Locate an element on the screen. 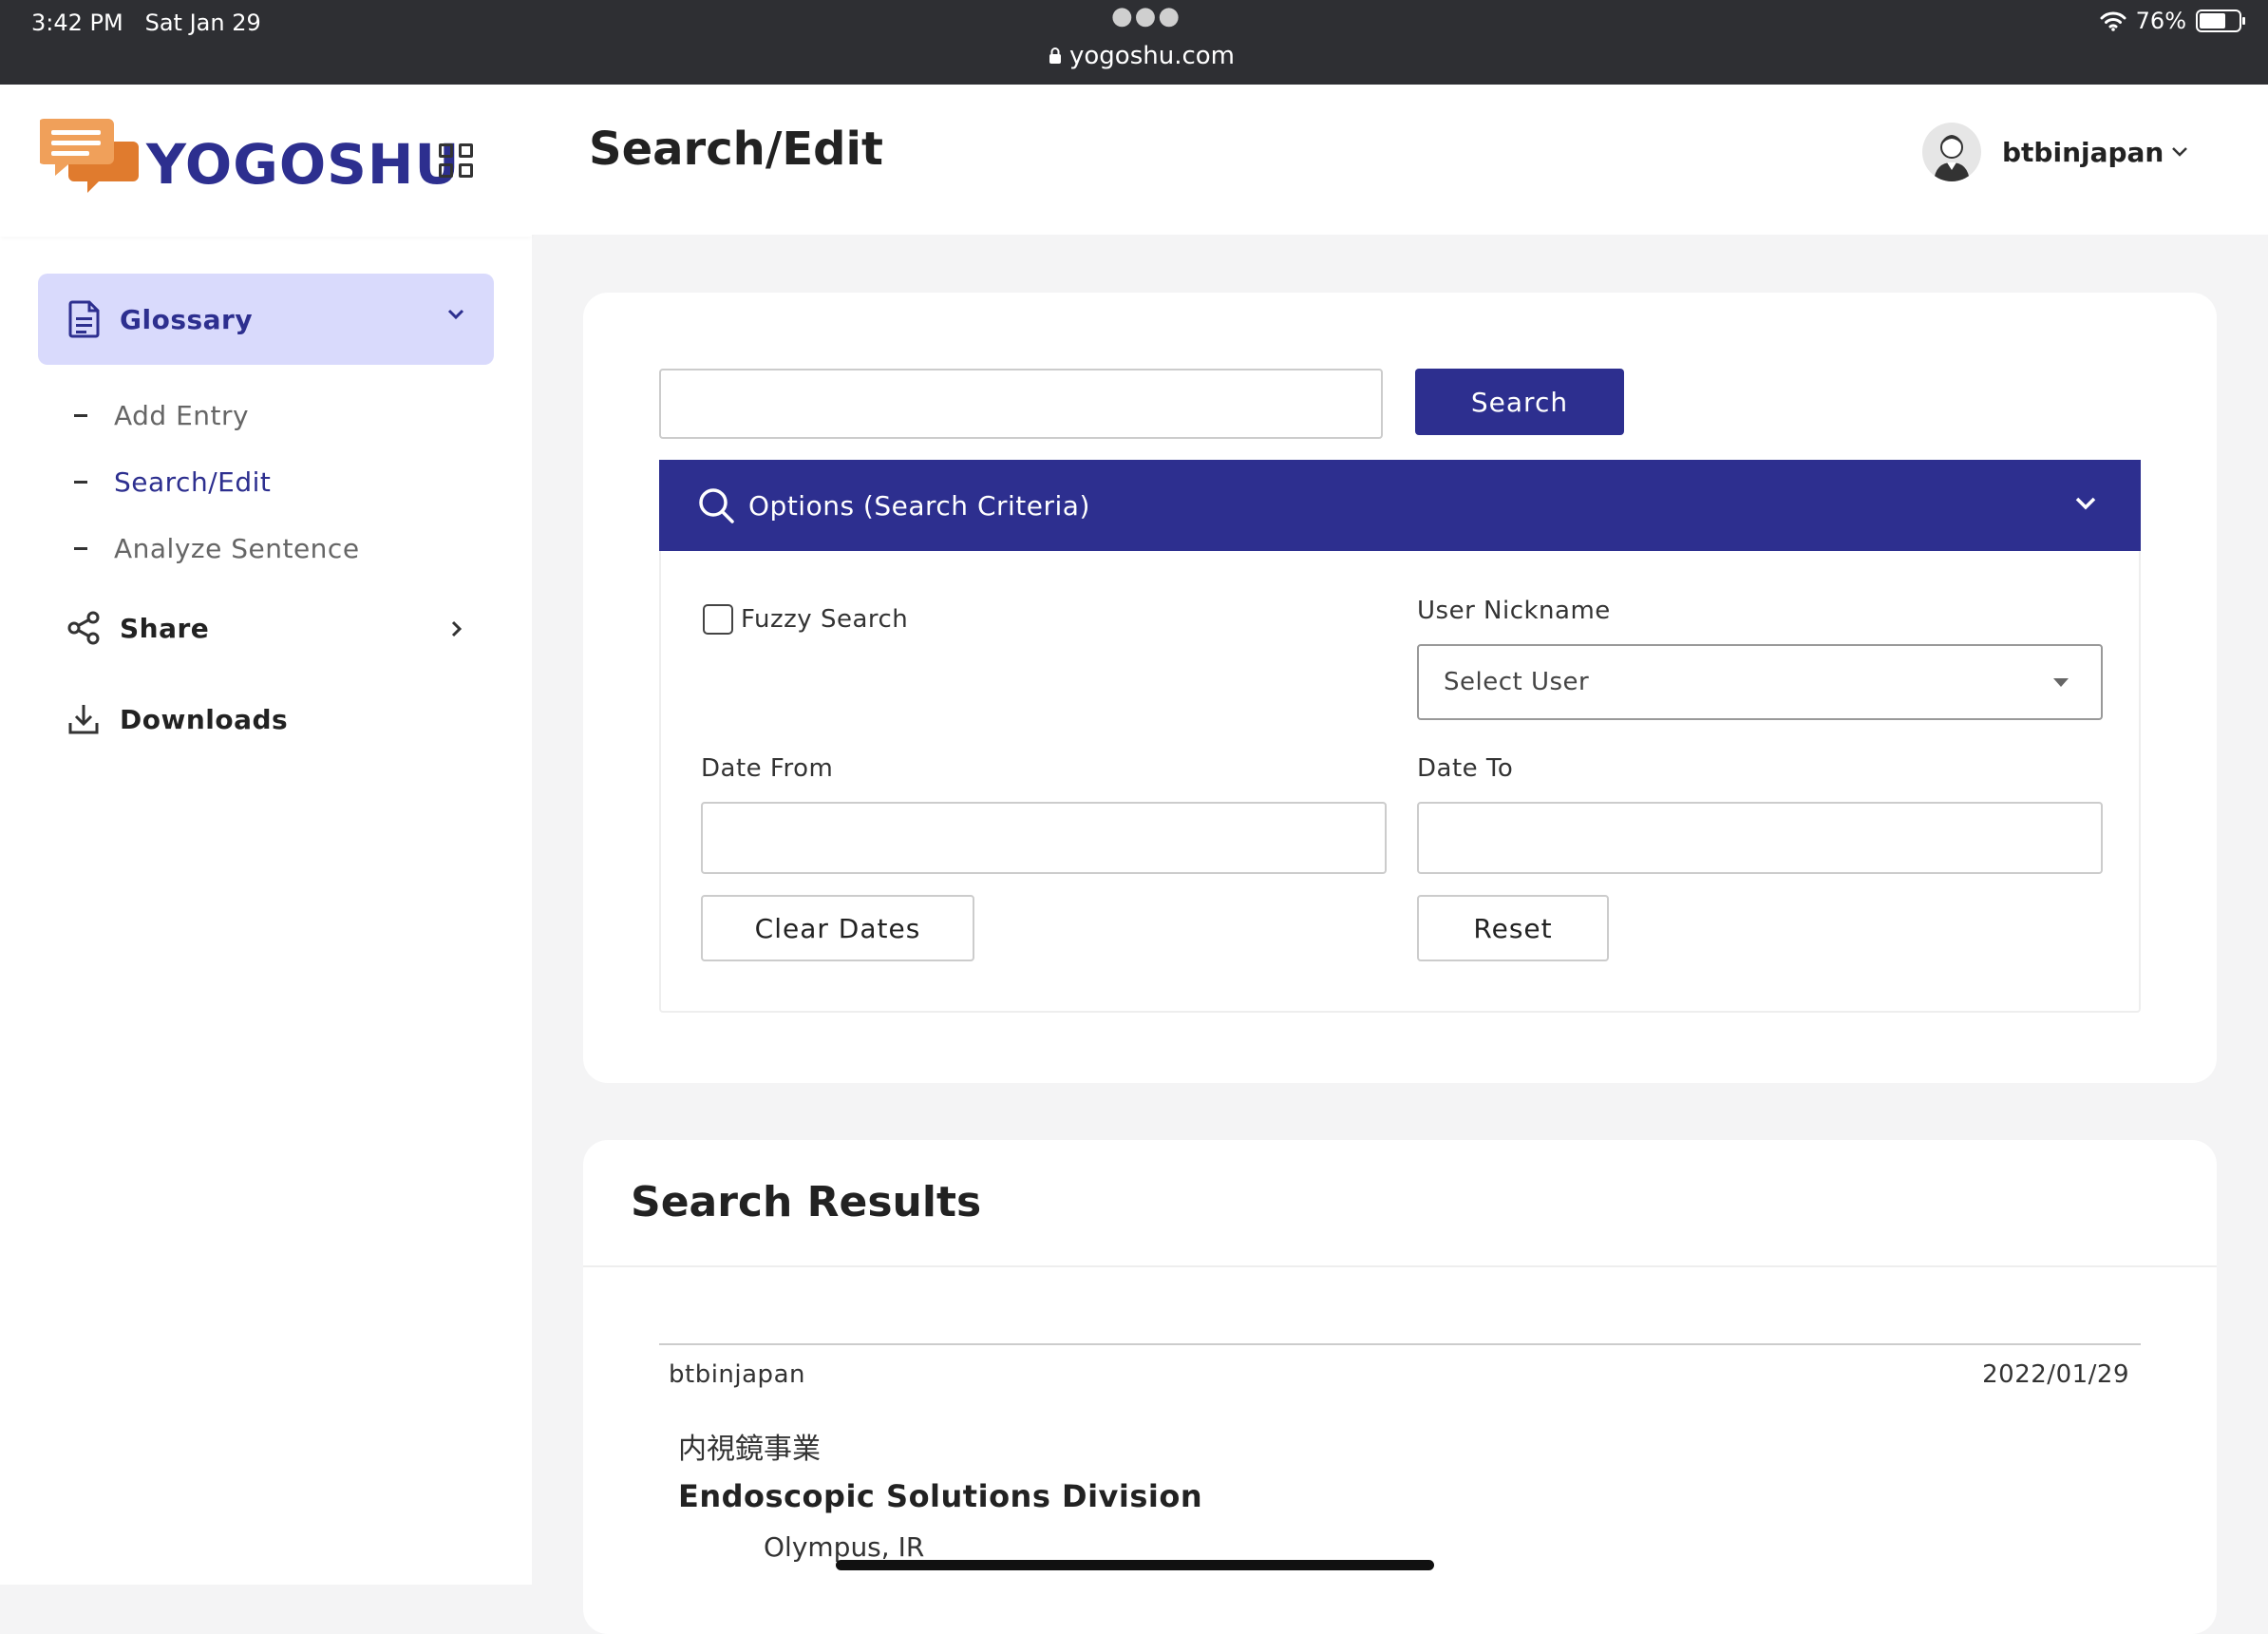  battery-level is located at coordinates (2213, 20).